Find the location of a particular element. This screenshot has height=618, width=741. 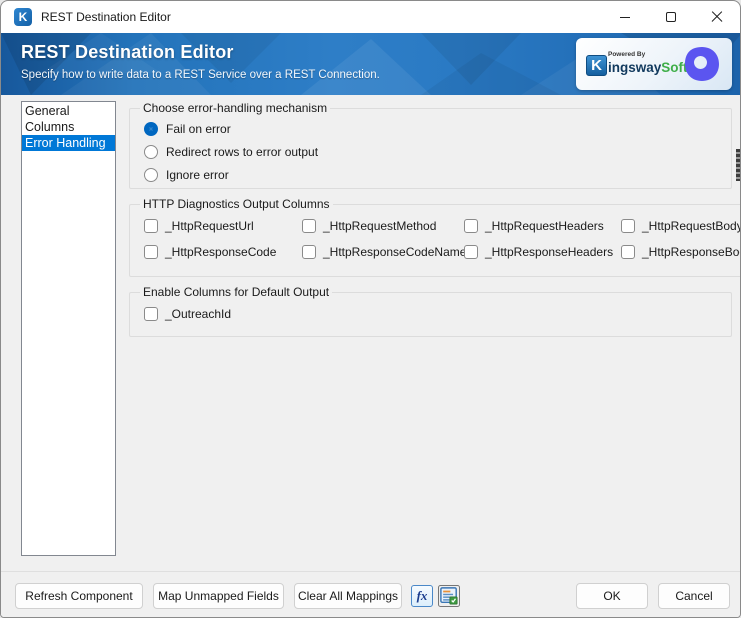

checkbox-http-response-headers is located at coordinates (471, 252).